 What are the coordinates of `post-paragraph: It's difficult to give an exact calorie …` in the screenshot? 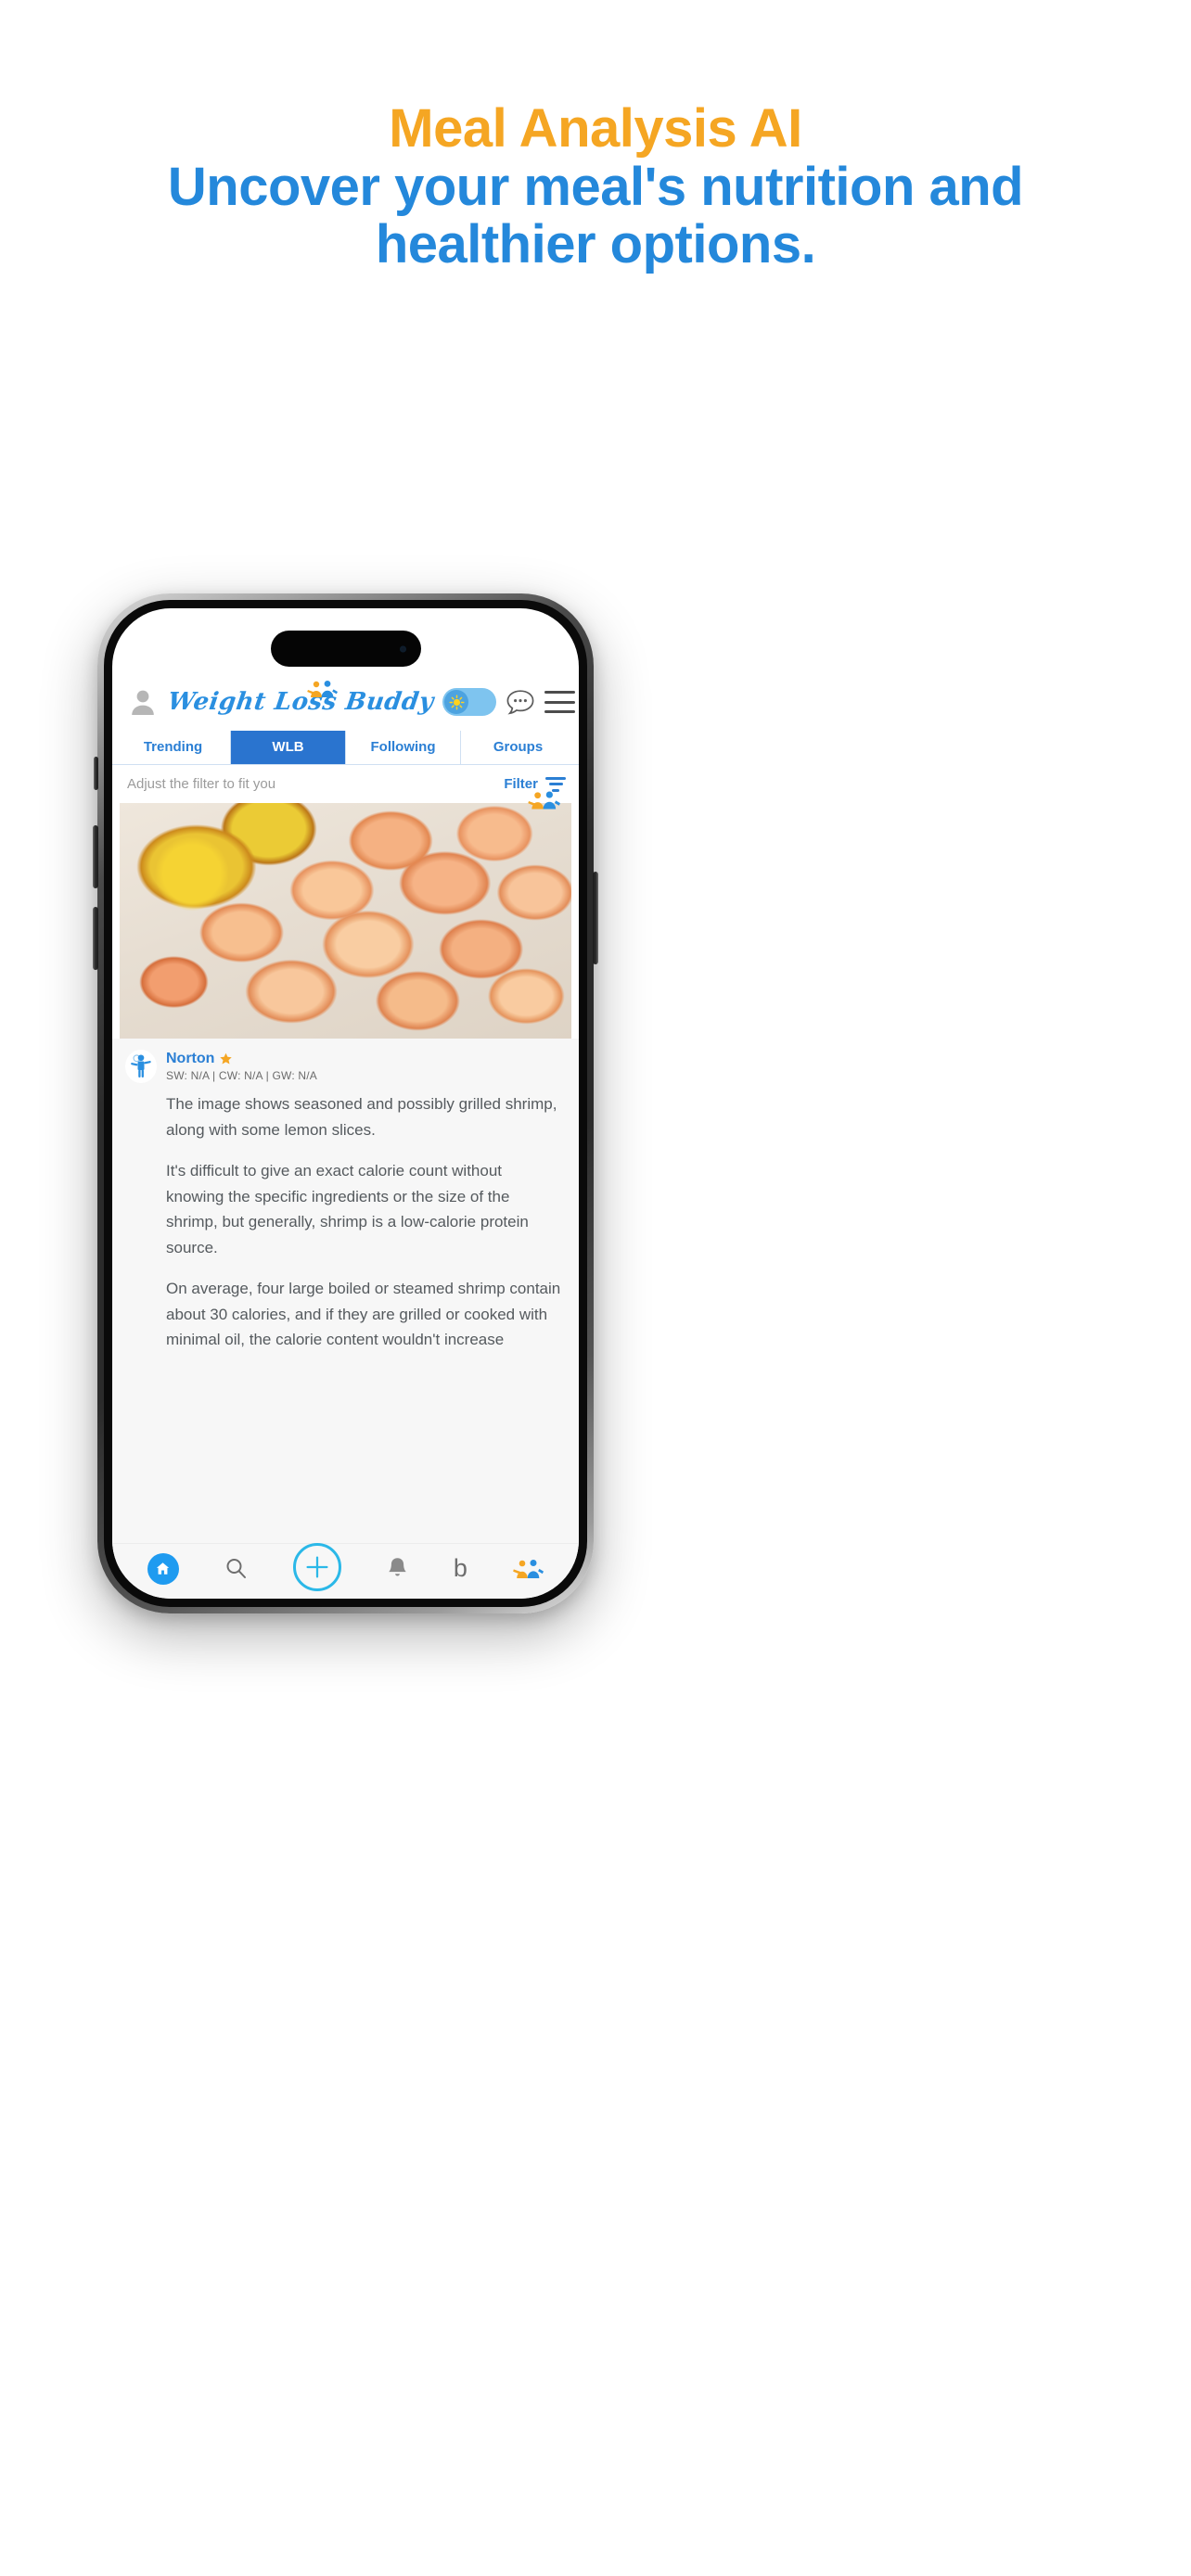 It's located at (347, 1209).